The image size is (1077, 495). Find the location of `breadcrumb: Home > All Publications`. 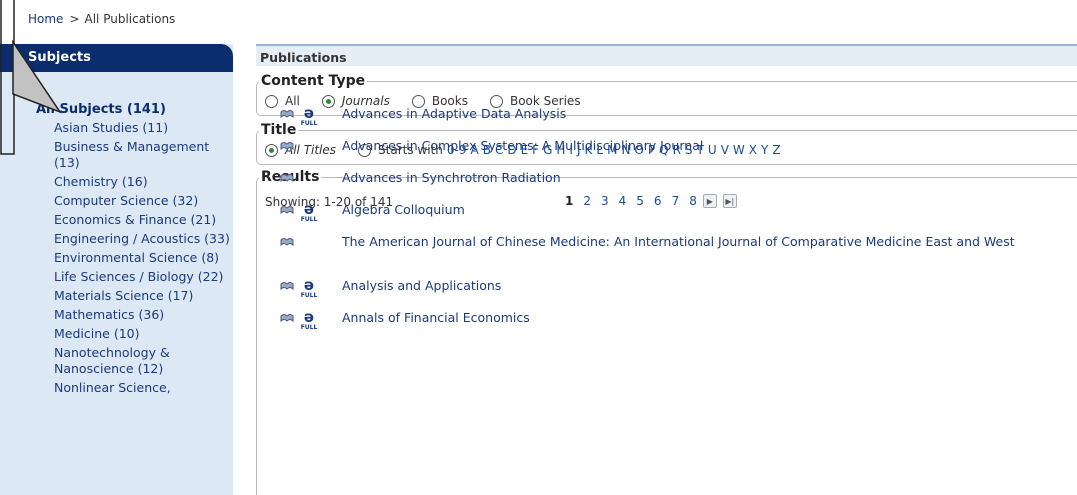

breadcrumb: Home > All Publications is located at coordinates (101, 19).